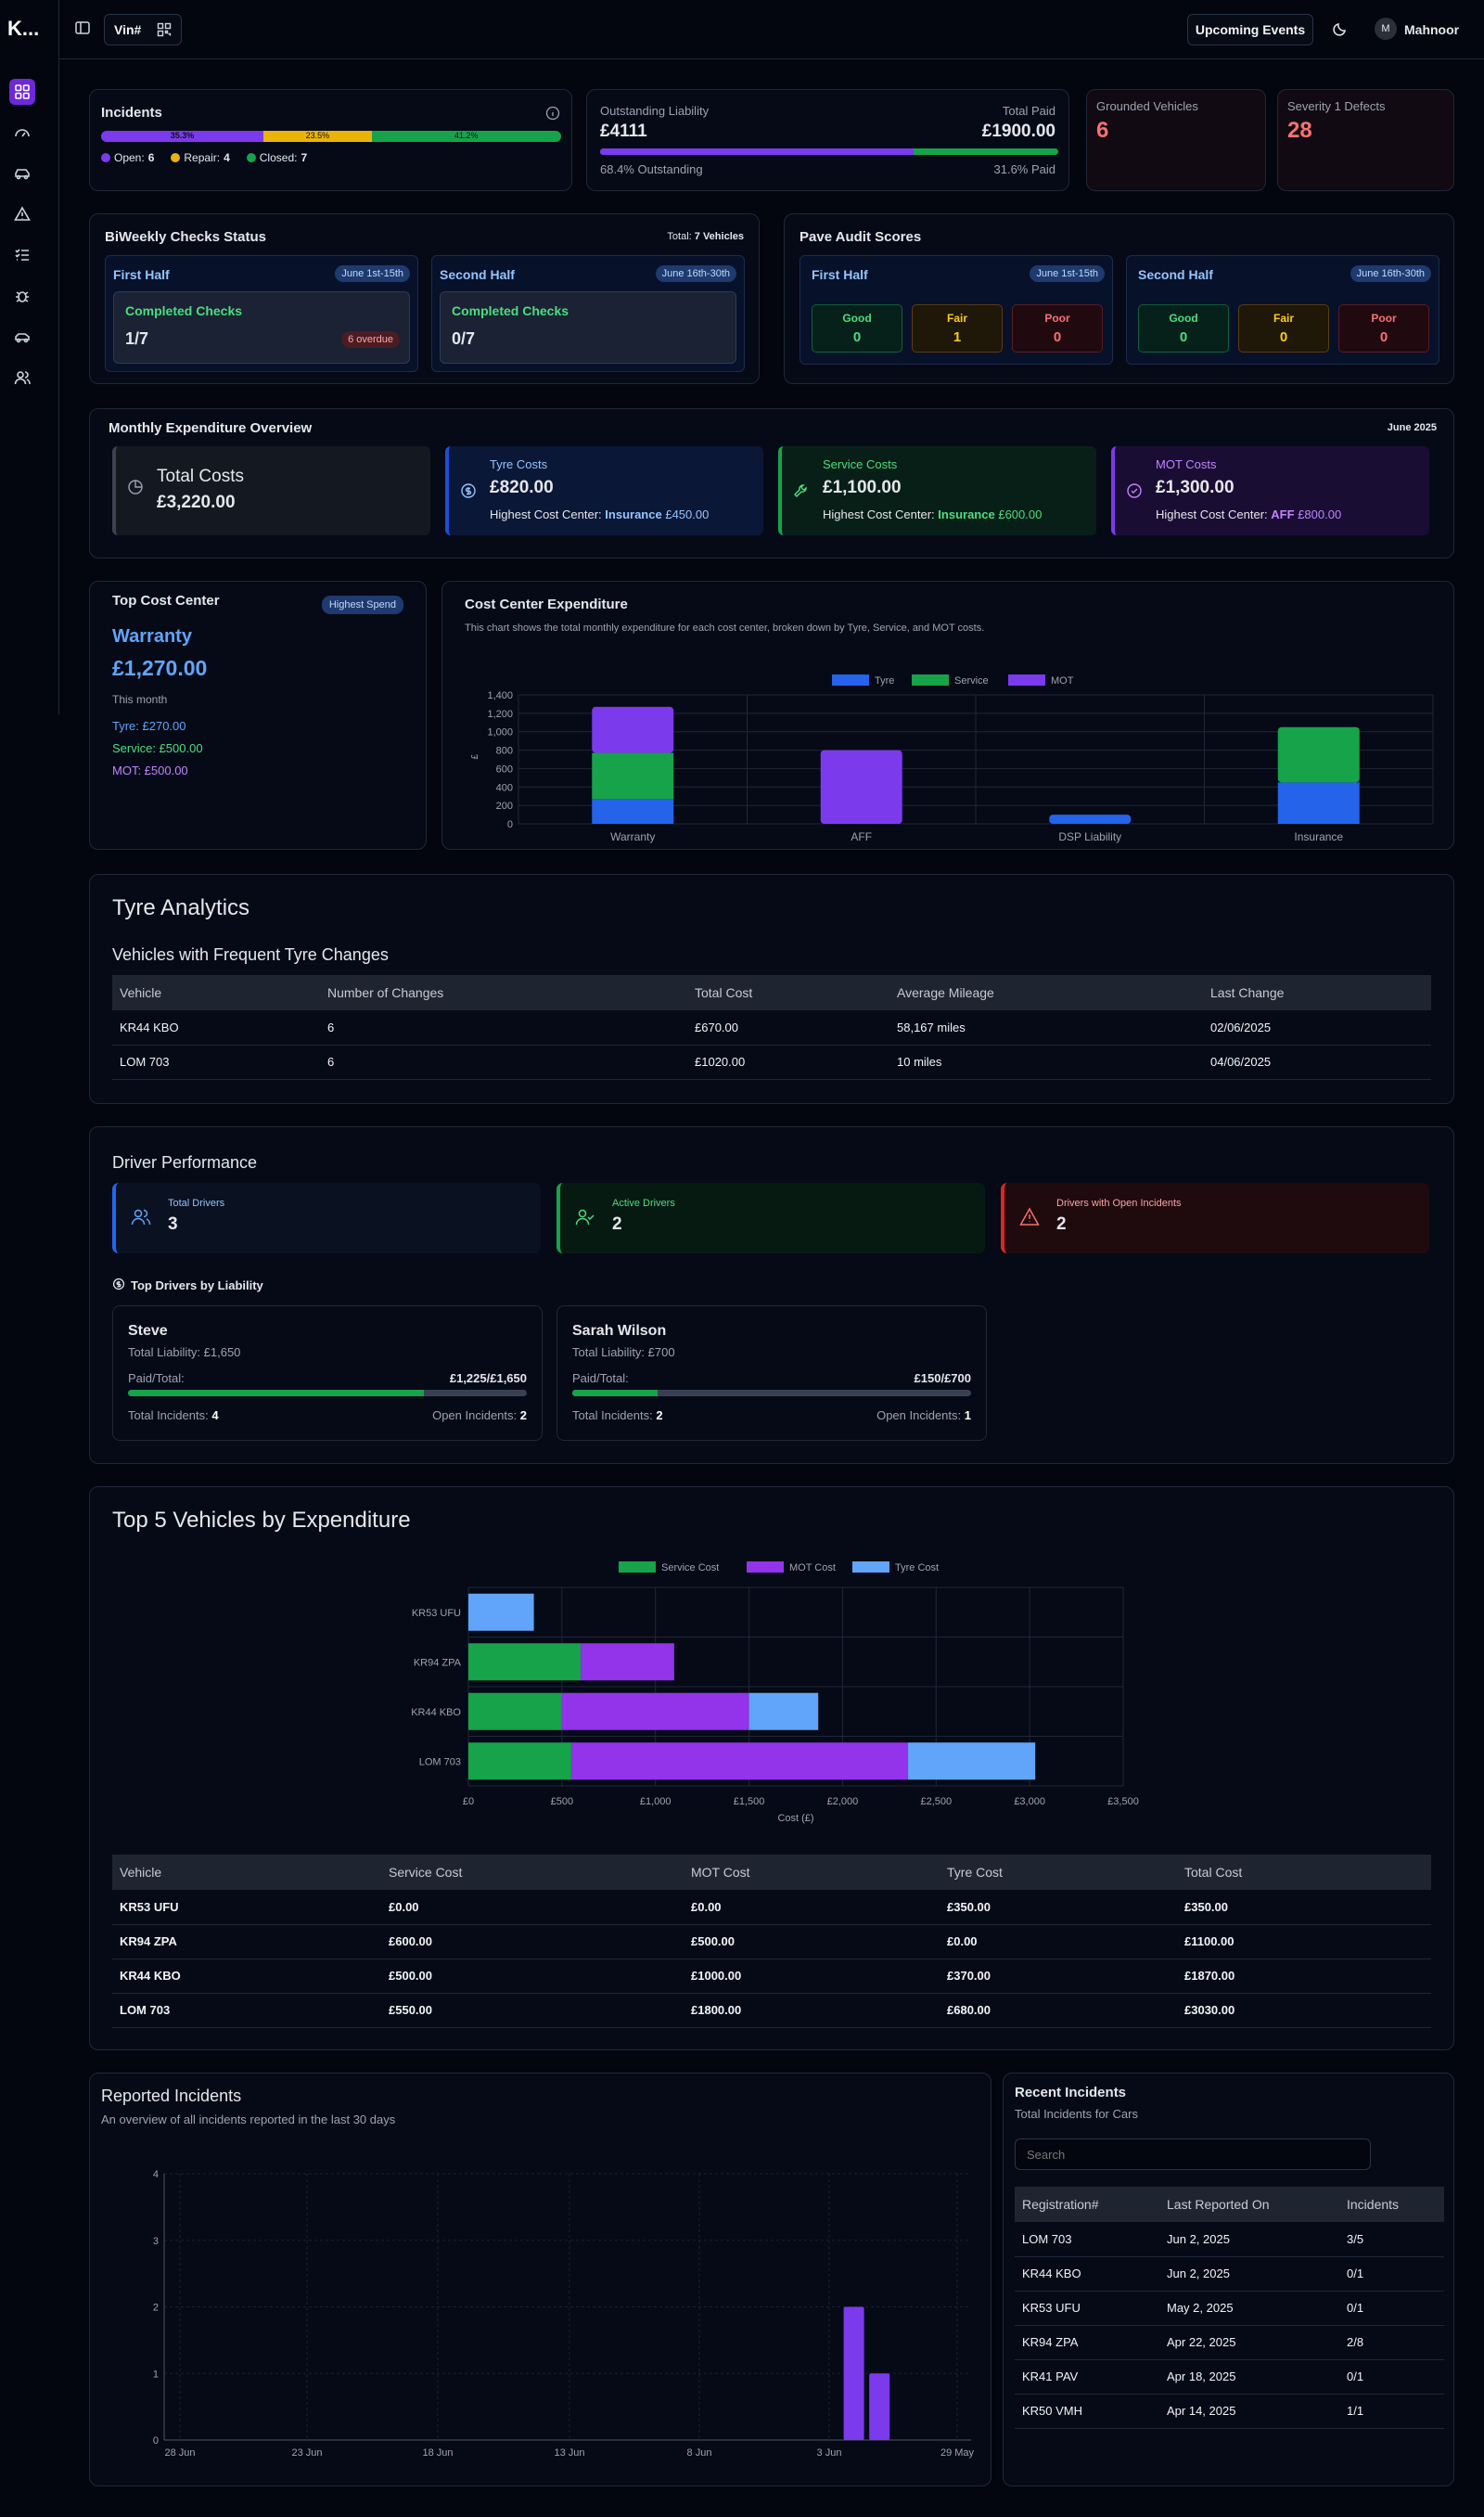  I want to click on avatar: M, so click(1386, 29).